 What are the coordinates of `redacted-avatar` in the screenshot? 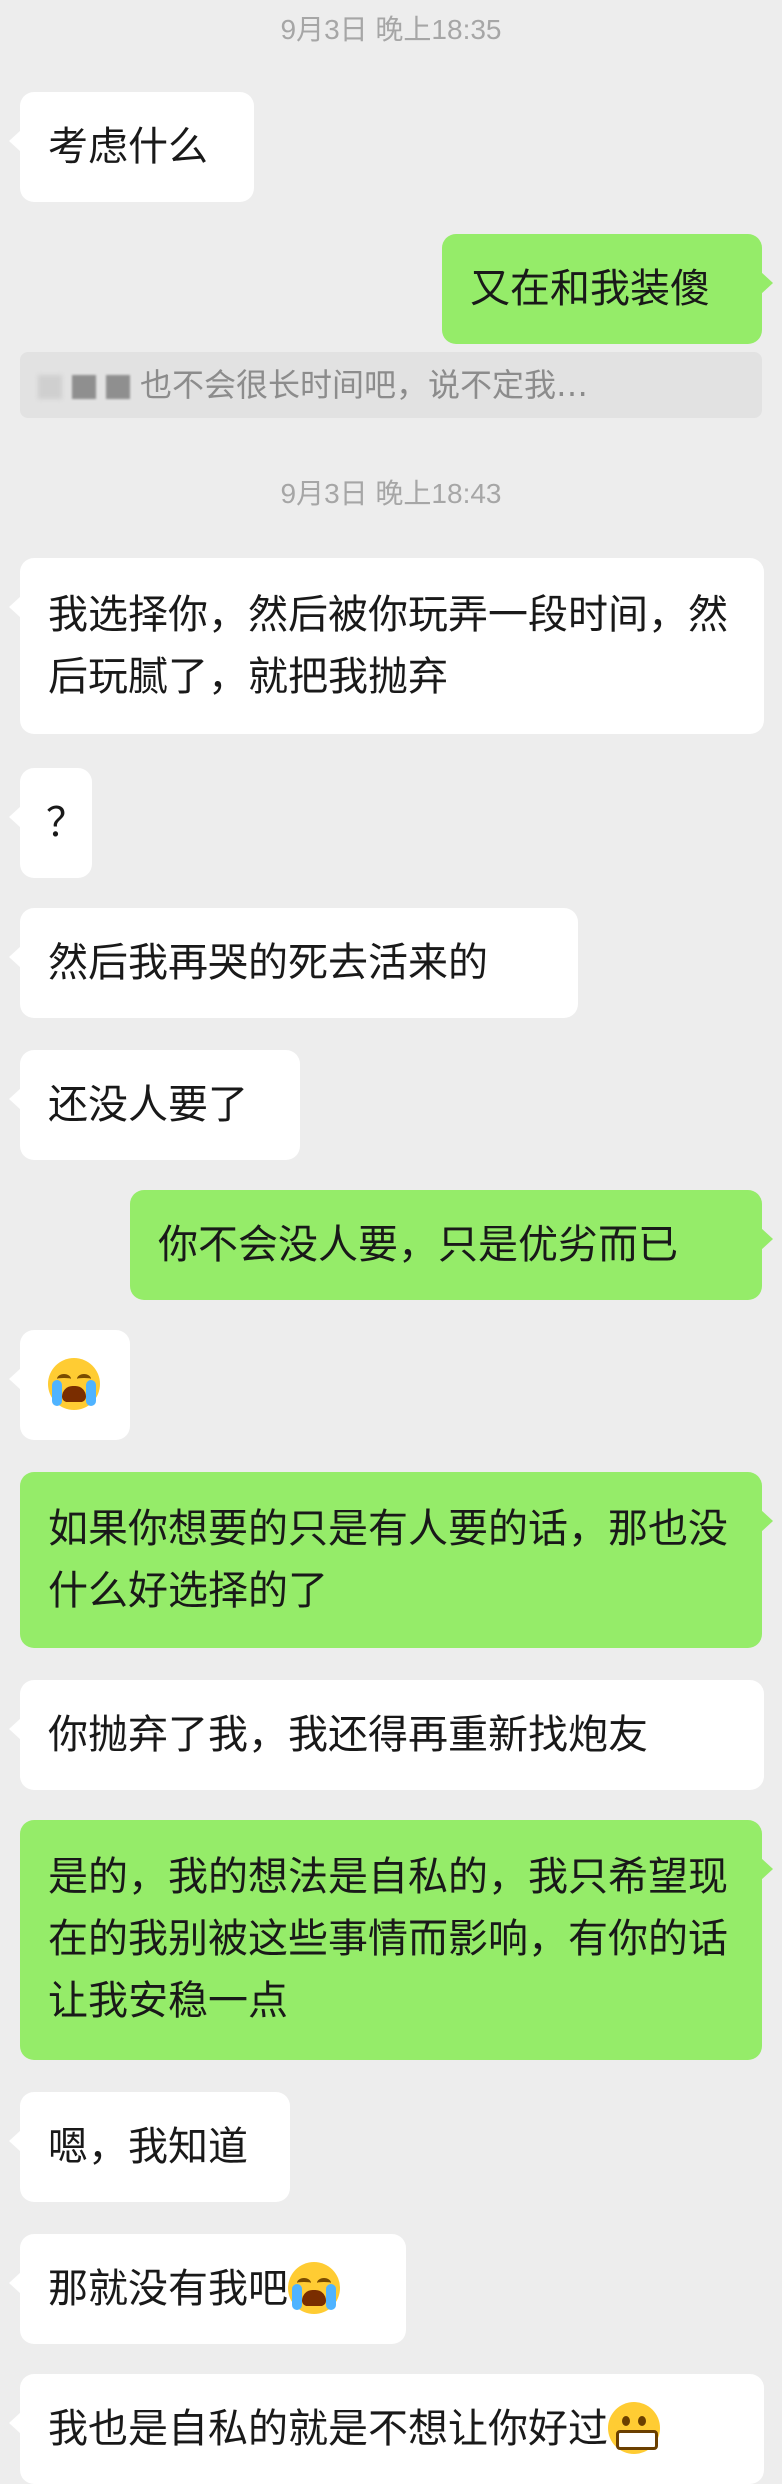 It's located at (50, 387).